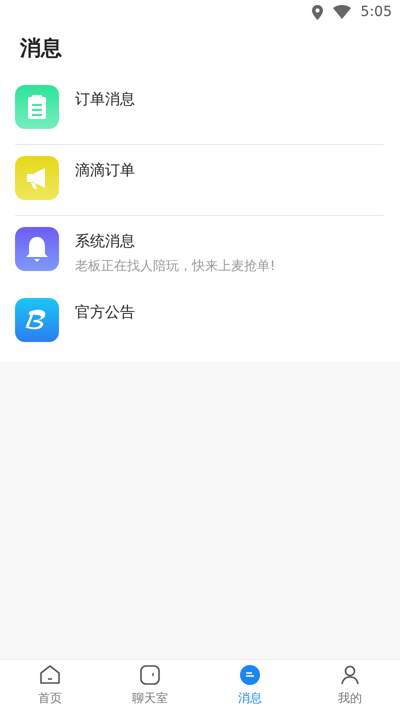 The image size is (400, 710). I want to click on message-title: 订单消息, so click(105, 99).